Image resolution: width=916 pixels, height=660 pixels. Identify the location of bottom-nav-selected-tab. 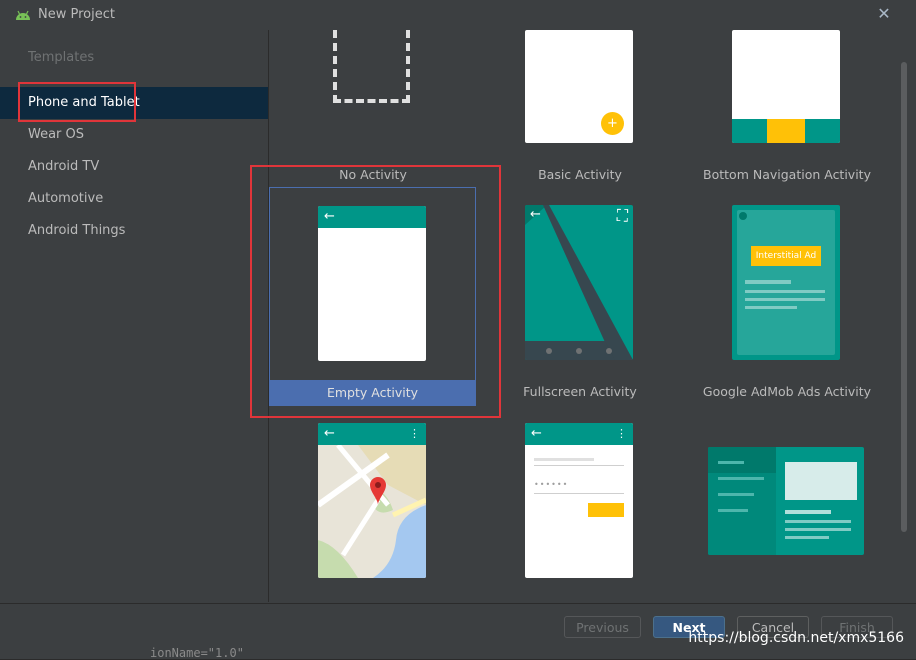
(786, 131).